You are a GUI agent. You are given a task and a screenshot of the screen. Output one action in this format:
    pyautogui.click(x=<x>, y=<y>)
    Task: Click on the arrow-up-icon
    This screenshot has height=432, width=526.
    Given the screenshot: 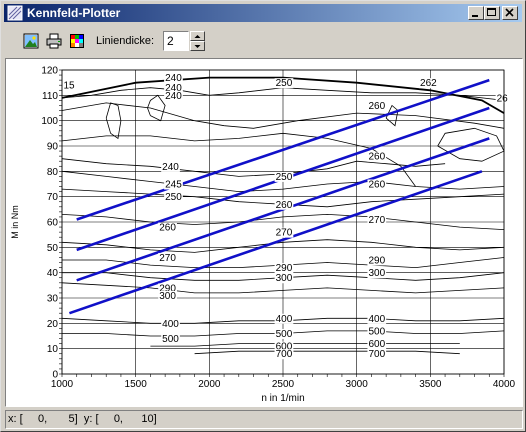 What is the action you would take?
    pyautogui.click(x=197, y=36)
    